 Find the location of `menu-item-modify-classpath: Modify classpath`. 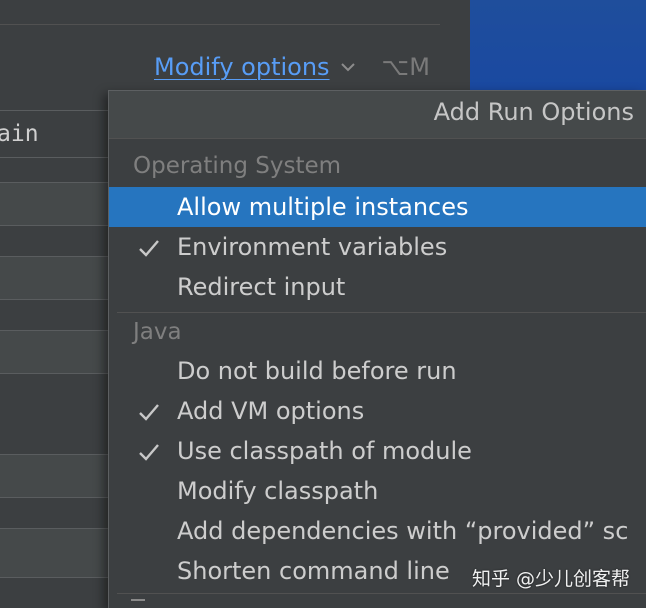

menu-item-modify-classpath: Modify classpath is located at coordinates (377, 491).